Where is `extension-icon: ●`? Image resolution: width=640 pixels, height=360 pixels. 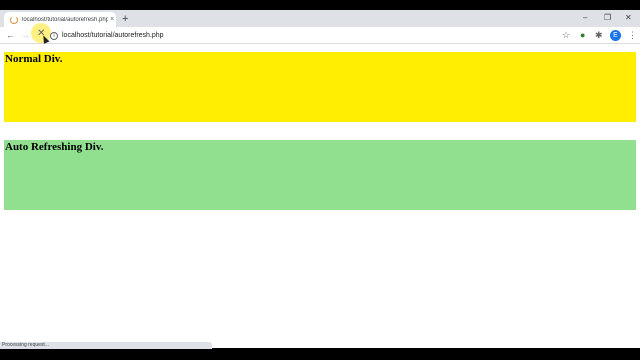
extension-icon: ● is located at coordinates (582, 35).